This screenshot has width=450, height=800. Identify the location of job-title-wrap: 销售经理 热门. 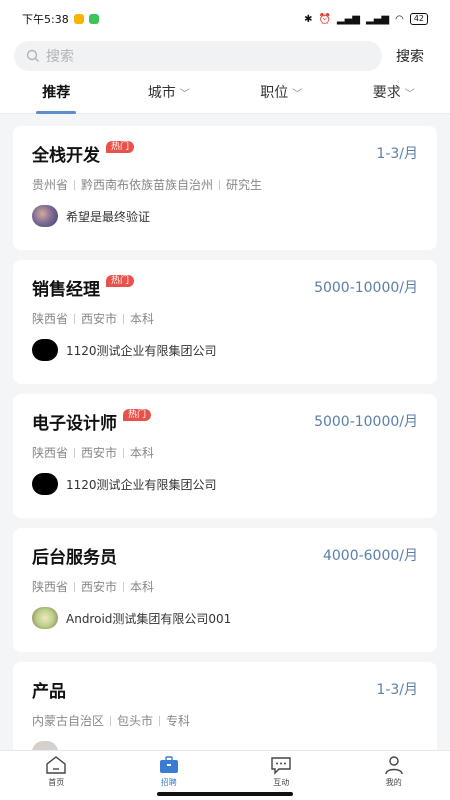
(83, 287).